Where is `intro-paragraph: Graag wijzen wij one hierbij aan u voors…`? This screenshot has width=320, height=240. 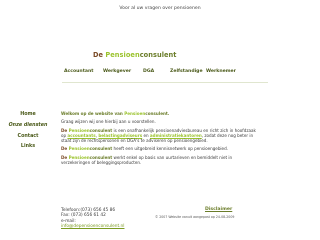
intro-paragraph: Graag wijzen wij one hierbij aan u voors… is located at coordinates (108, 122).